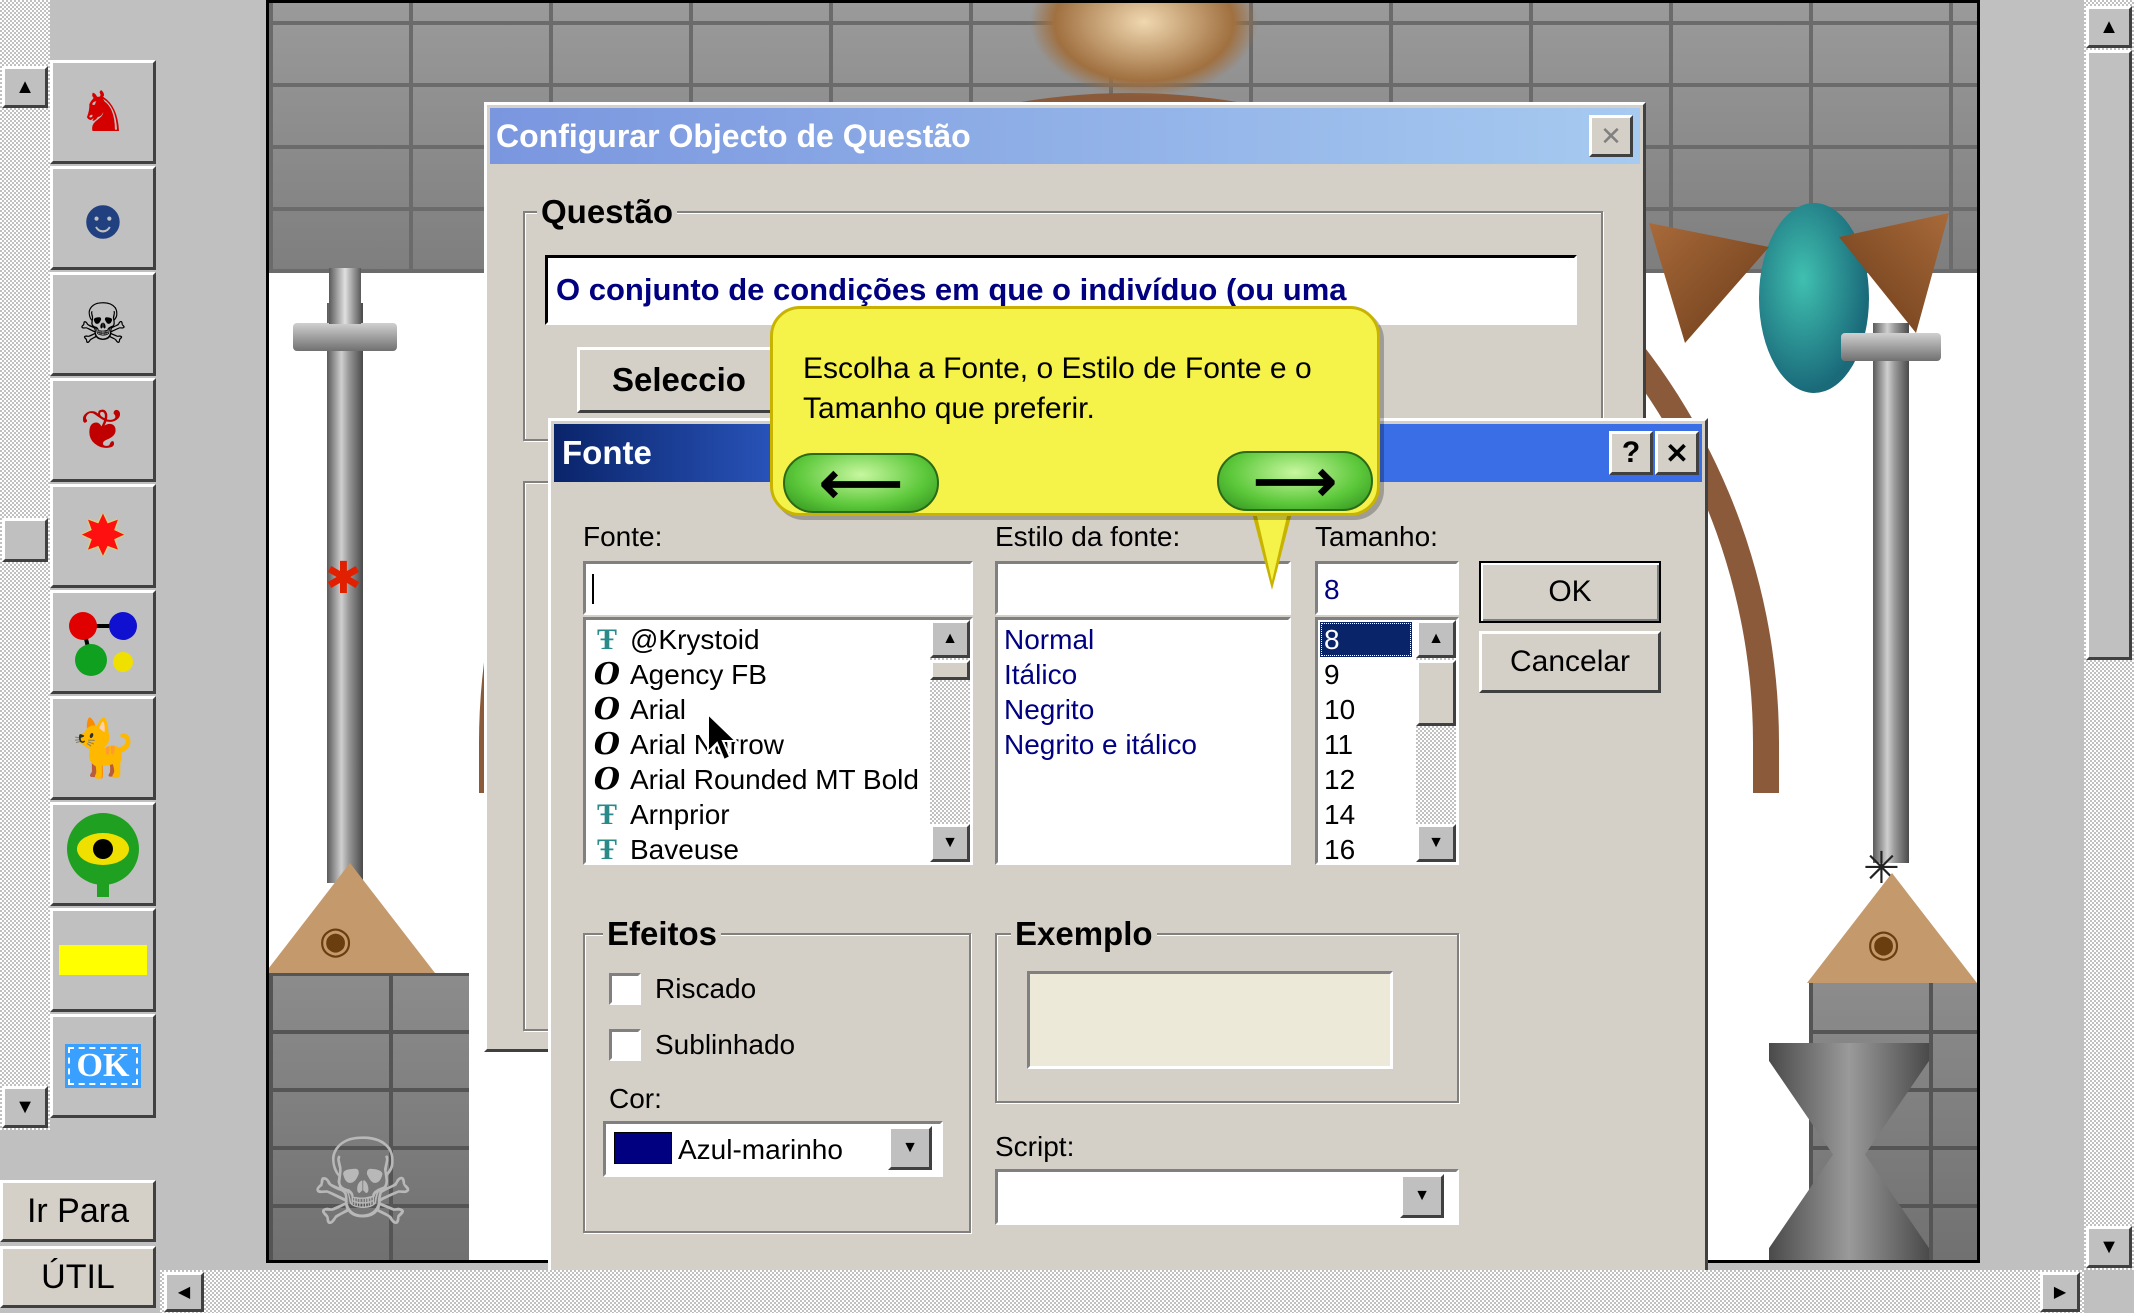  Describe the element at coordinates (1436, 843) in the screenshot. I see `size-list-scroll-down: ▼` at that location.